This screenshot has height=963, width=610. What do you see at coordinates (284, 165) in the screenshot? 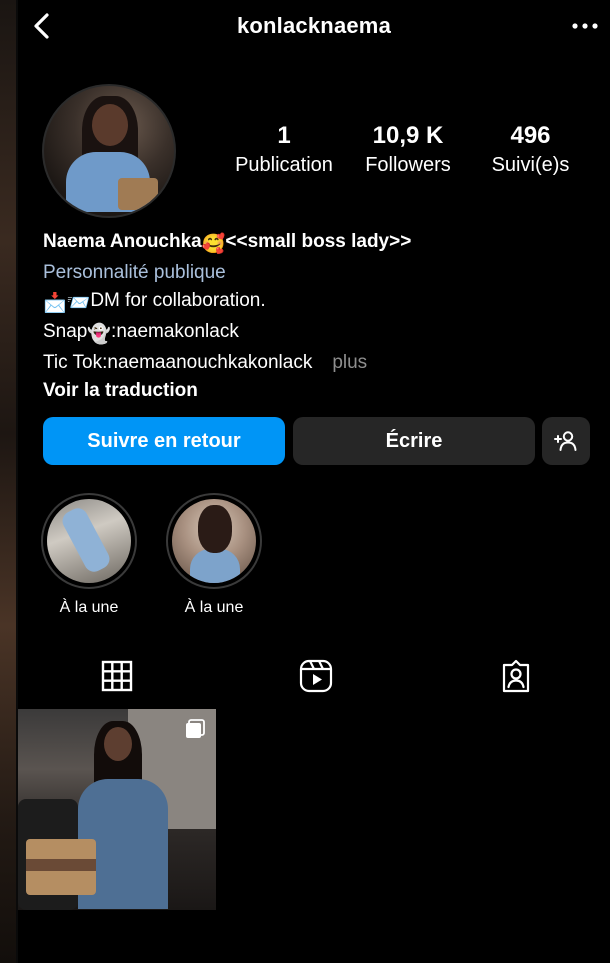
I see `stat-posts-label: Publication` at bounding box center [284, 165].